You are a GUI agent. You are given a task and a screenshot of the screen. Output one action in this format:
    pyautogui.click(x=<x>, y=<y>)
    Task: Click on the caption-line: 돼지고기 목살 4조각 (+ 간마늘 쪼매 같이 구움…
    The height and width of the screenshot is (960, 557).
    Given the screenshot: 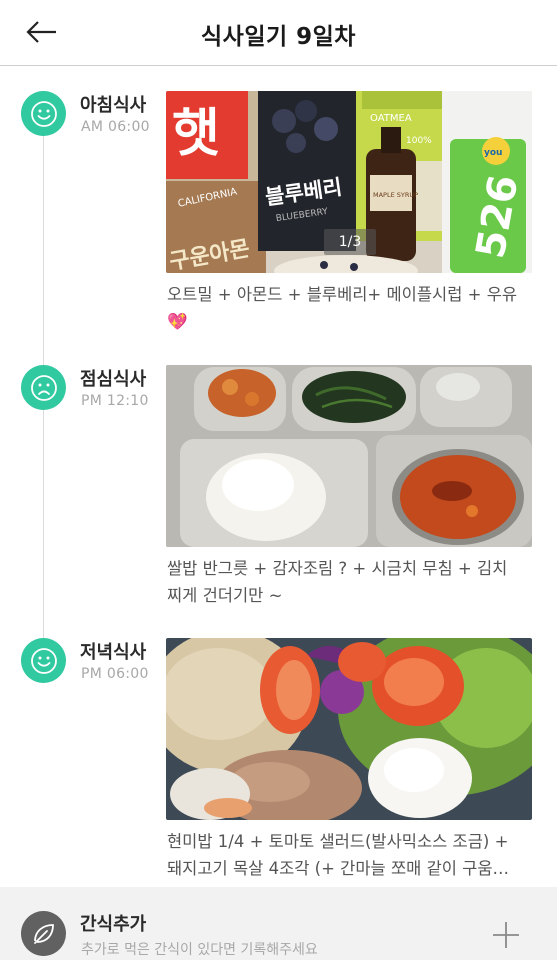 What is the action you would take?
    pyautogui.click(x=338, y=868)
    